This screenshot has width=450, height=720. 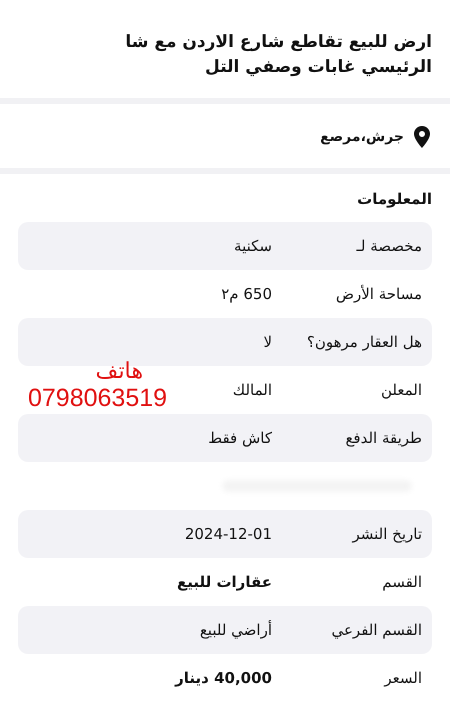 What do you see at coordinates (267, 342) in the screenshot?
I see `field-value: لا` at bounding box center [267, 342].